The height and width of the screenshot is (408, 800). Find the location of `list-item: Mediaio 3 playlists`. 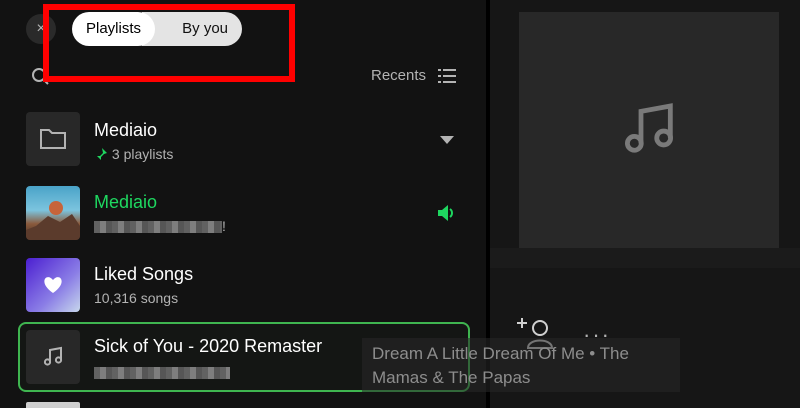

list-item: Mediaio 3 playlists is located at coordinates (244, 140).